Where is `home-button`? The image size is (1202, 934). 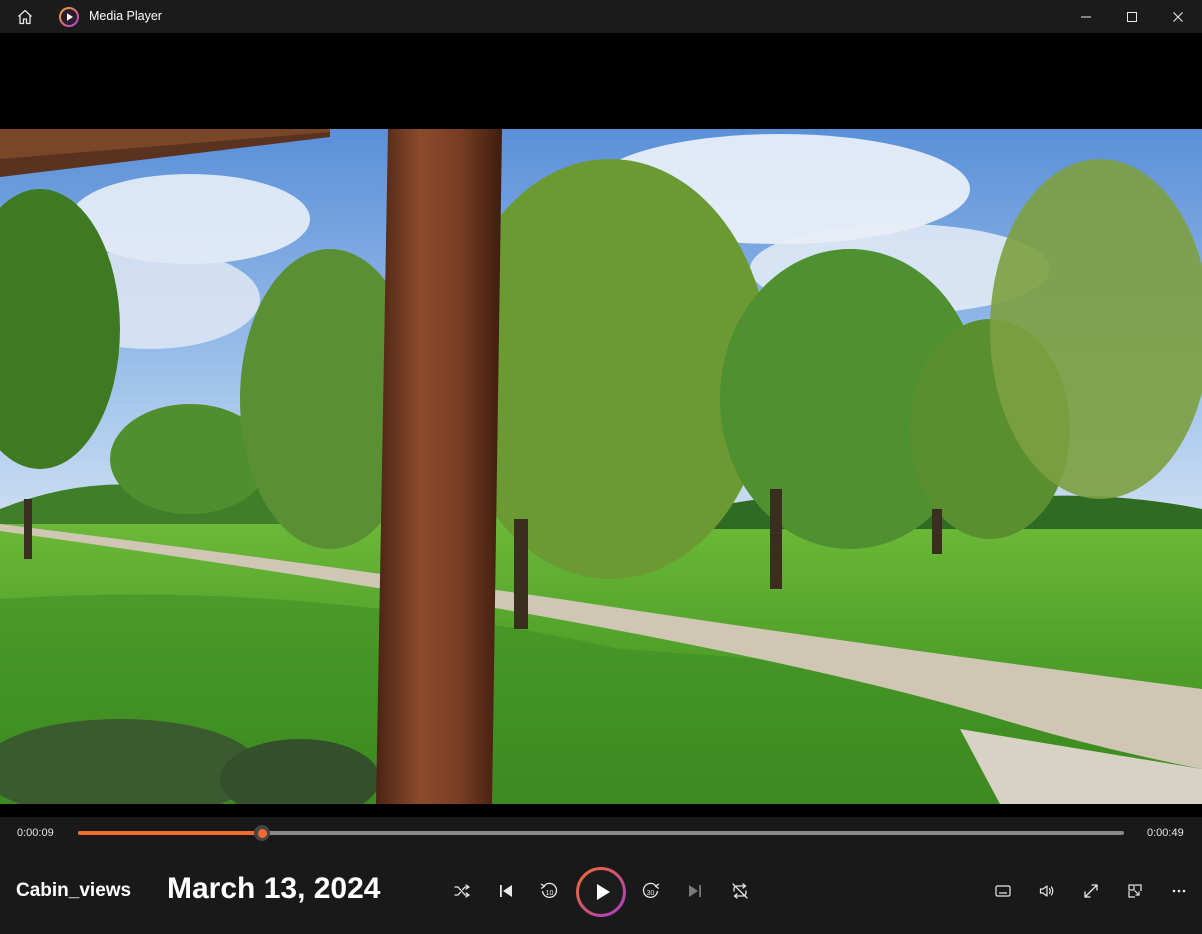
home-button is located at coordinates (25, 17).